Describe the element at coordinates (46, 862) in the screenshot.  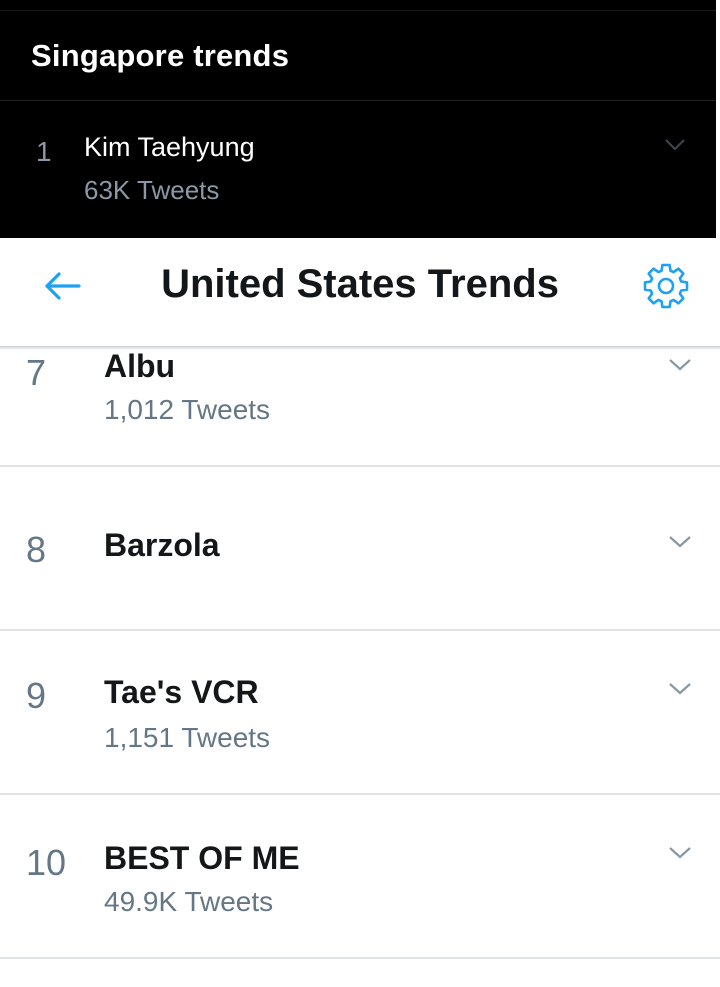
I see `trend-rank: 10` at that location.